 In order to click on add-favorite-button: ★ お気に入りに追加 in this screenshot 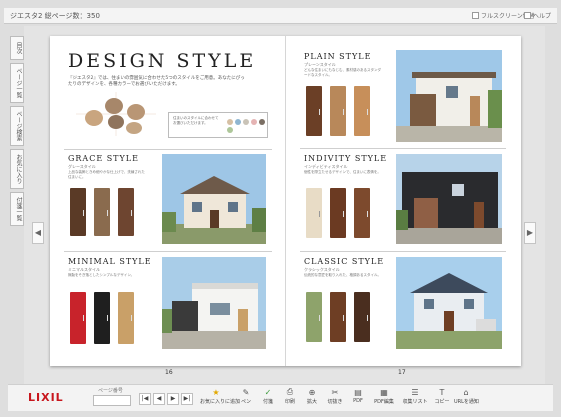, I will do `click(220, 398)`.